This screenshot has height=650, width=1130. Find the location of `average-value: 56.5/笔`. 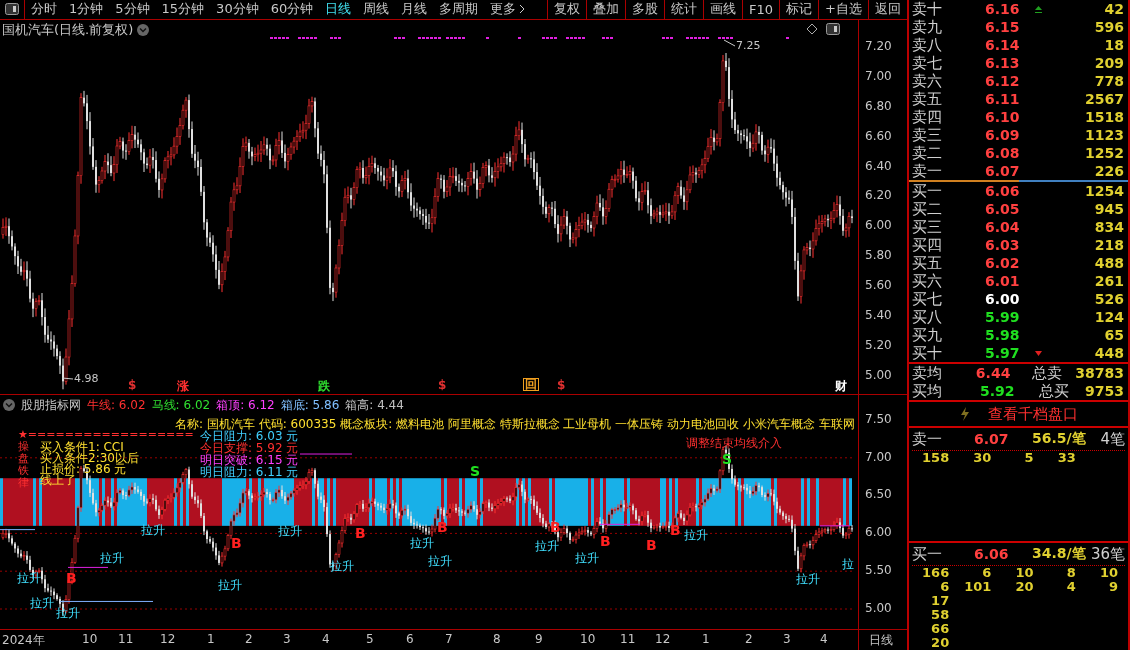

average-value: 56.5/笔 is located at coordinates (1059, 439).